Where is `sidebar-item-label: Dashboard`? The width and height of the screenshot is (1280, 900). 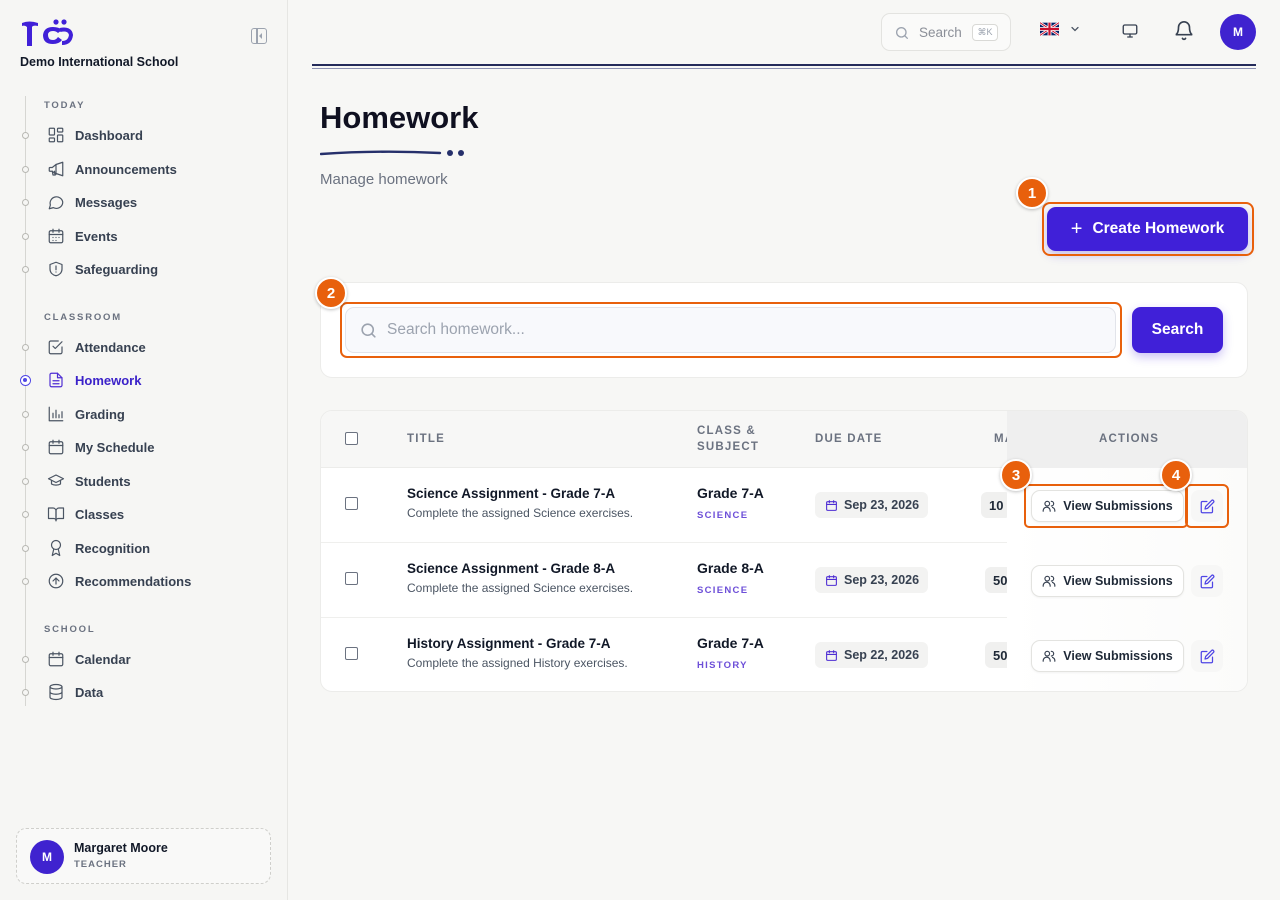 sidebar-item-label: Dashboard is located at coordinates (109, 135).